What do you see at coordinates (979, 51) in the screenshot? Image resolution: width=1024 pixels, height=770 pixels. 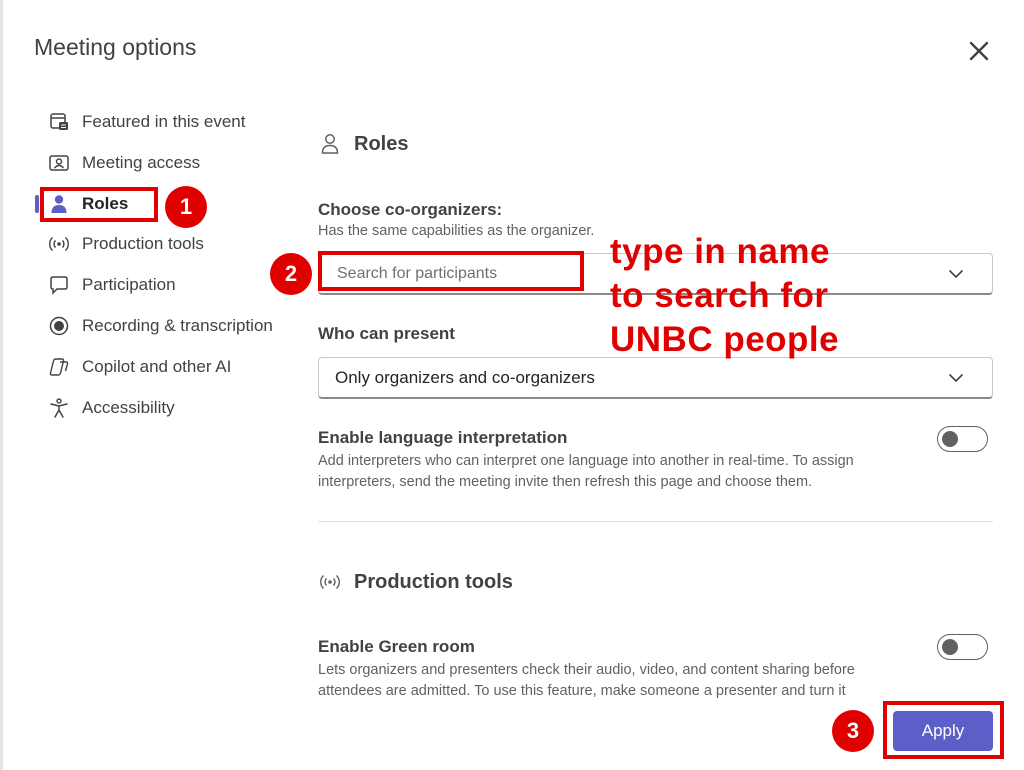 I see `close-icon` at bounding box center [979, 51].